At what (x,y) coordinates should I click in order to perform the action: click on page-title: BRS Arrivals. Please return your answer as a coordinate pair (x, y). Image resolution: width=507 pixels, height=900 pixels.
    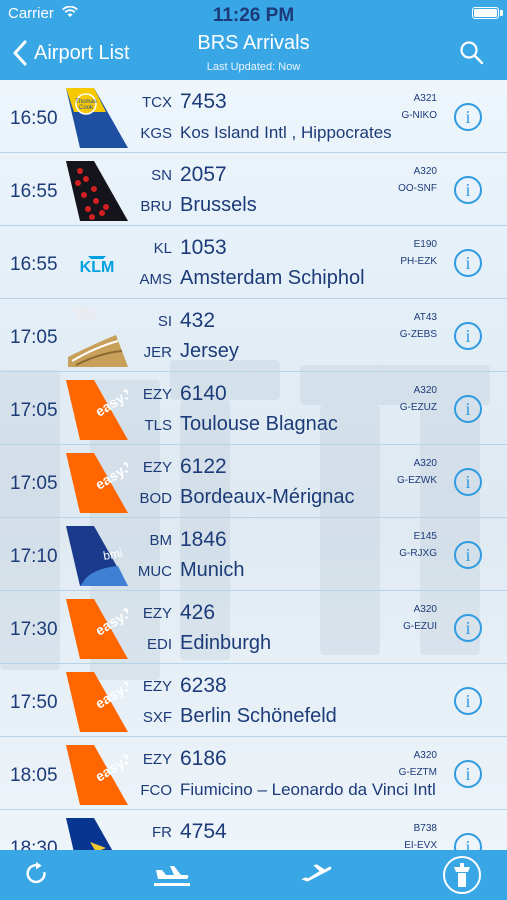
    Looking at the image, I should click on (253, 43).